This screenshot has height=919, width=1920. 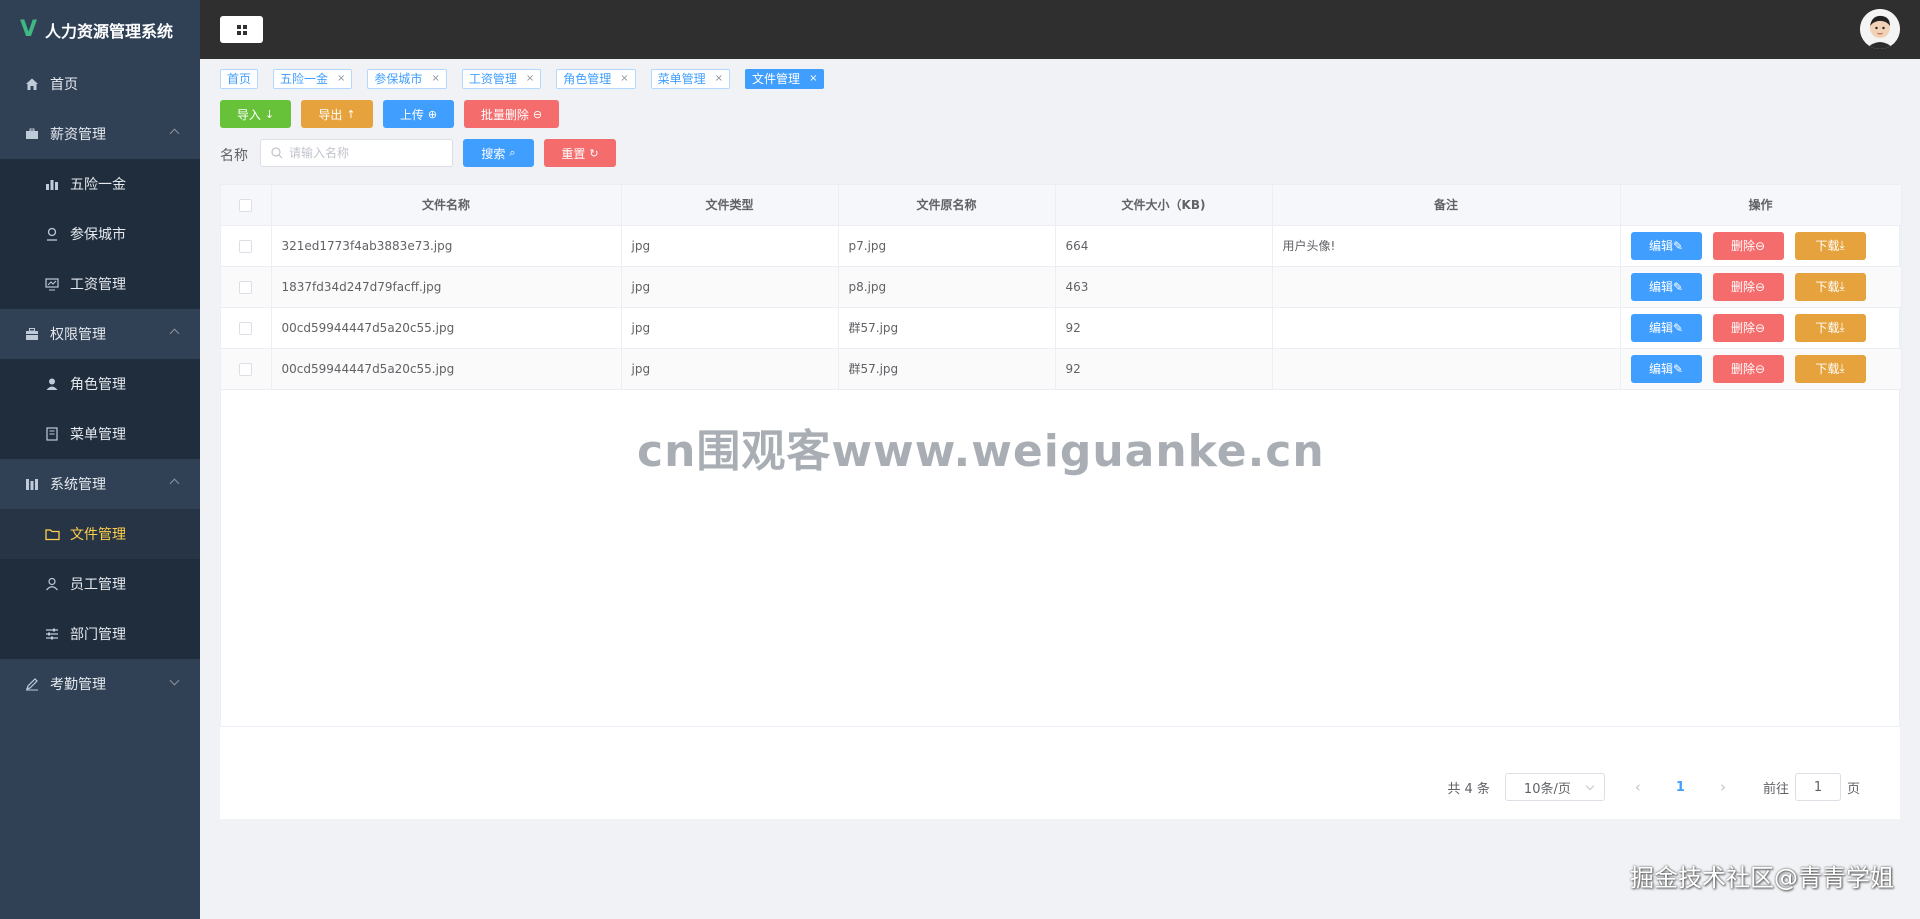 I want to click on column-header: 操作, so click(x=1761, y=205).